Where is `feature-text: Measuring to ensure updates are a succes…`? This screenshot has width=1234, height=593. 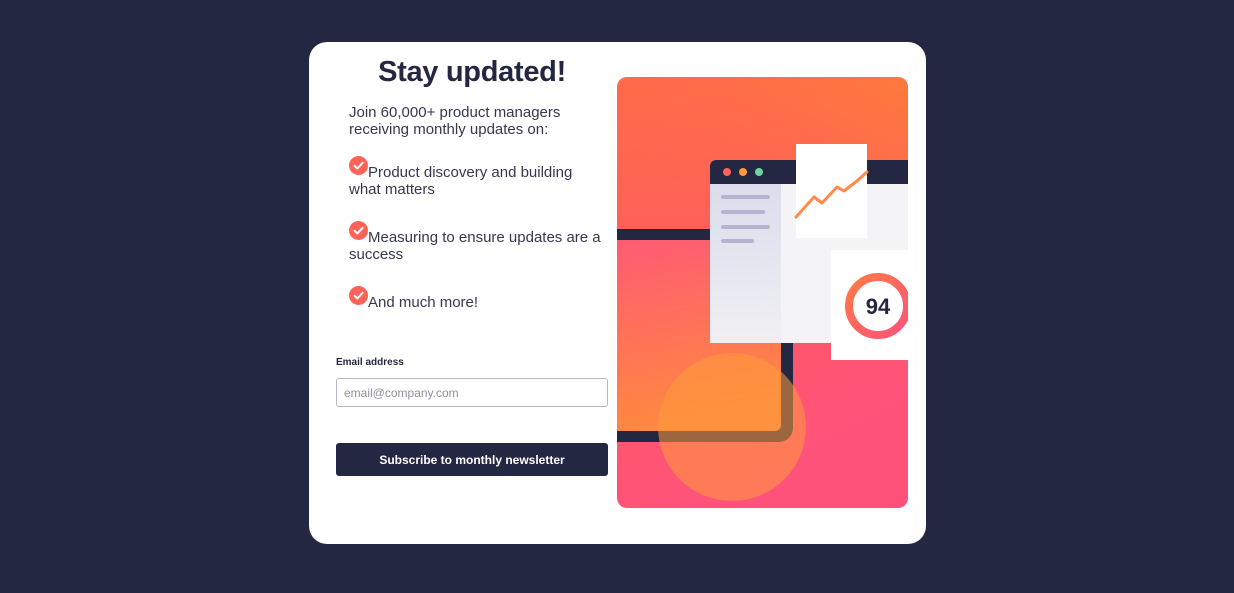
feature-text: Measuring to ensure updates are a succes… is located at coordinates (475, 246).